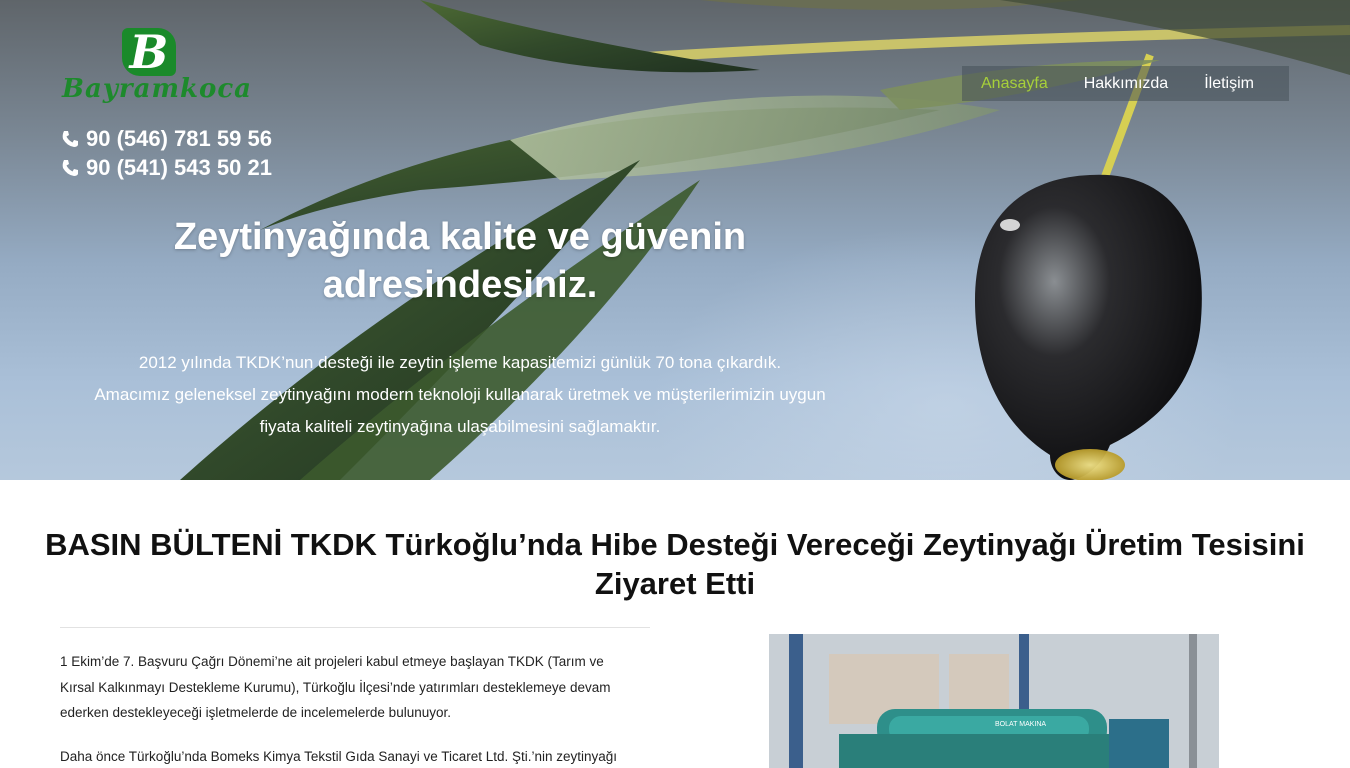 The height and width of the screenshot is (768, 1350). Describe the element at coordinates (1020, 724) in the screenshot. I see `photo-machine-label: BOLAT MAKINA` at that location.